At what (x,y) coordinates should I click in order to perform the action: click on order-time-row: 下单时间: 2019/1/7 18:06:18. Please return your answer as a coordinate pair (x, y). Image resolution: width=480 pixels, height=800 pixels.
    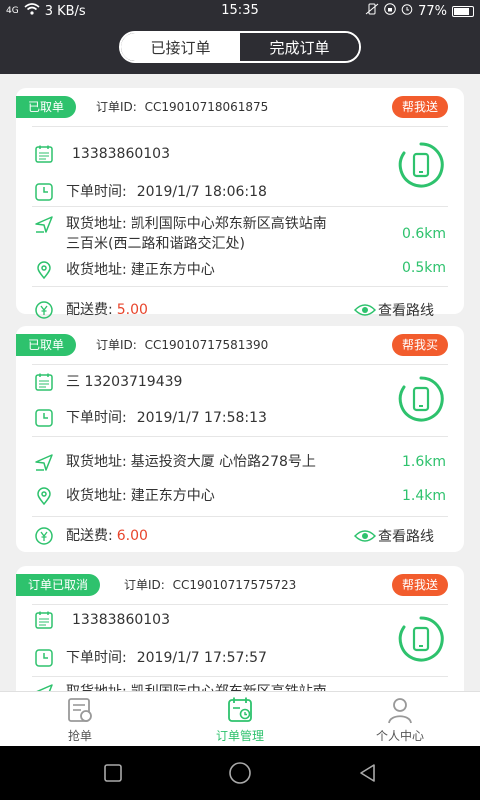
    Looking at the image, I should click on (150, 192).